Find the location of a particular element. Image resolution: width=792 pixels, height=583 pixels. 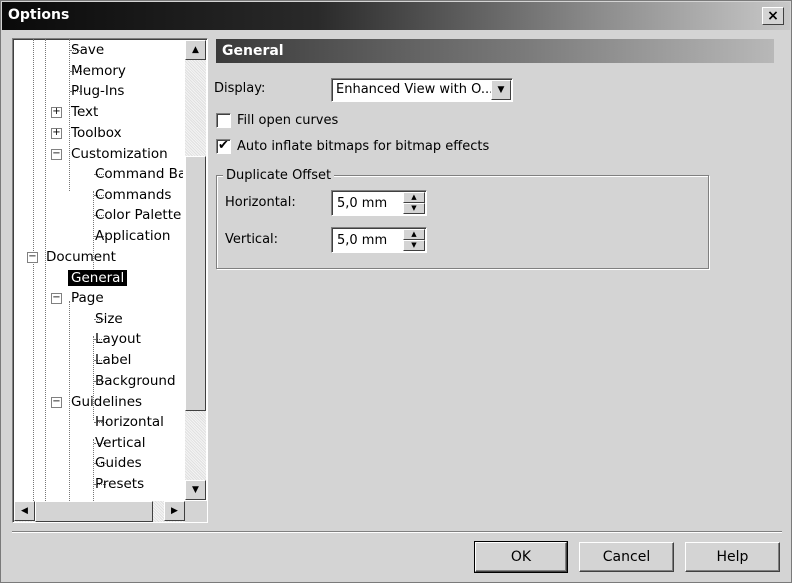

section-title: General is located at coordinates (495, 51).